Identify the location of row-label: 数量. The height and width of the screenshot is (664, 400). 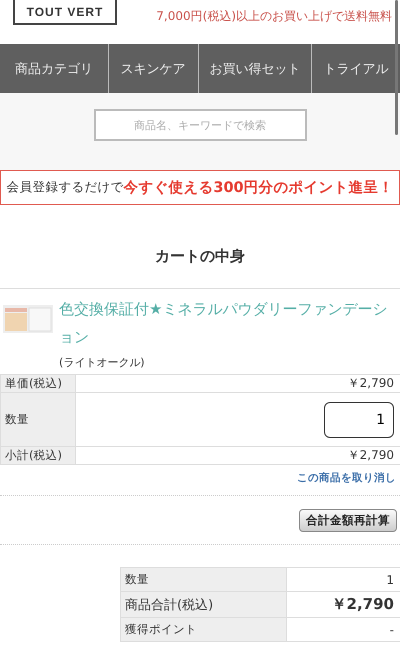
(38, 420).